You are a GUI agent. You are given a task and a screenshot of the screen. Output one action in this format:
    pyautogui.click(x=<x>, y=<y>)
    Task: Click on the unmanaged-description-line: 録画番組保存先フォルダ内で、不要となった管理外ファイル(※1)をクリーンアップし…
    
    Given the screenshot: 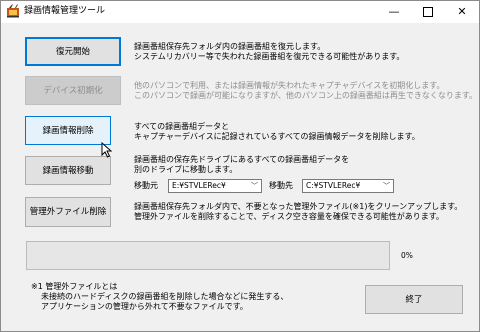 What is the action you would take?
    pyautogui.click(x=298, y=206)
    